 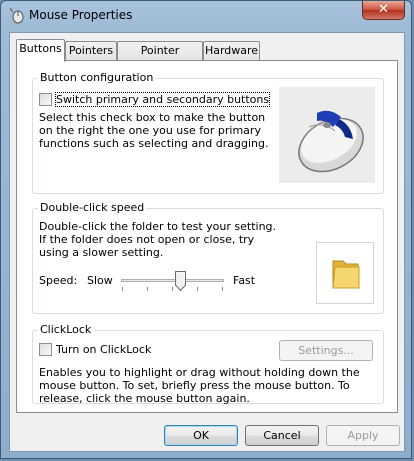 What do you see at coordinates (17, 16) in the screenshot?
I see `mouse-icon` at bounding box center [17, 16].